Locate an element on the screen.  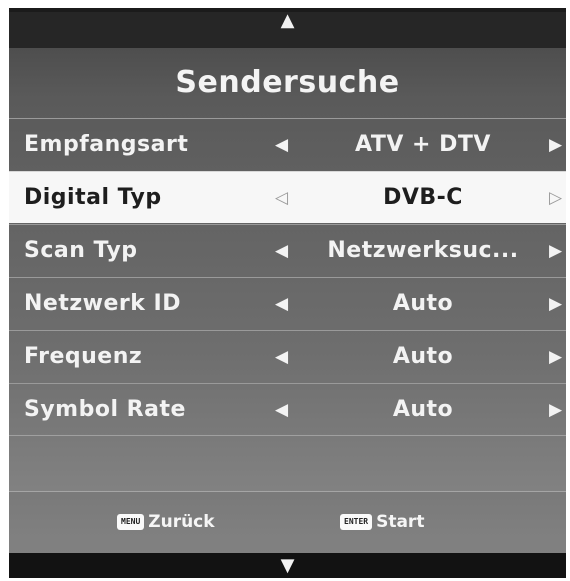
footer-hints: MENU Zurück ENTER Start is located at coordinates (287, 522).